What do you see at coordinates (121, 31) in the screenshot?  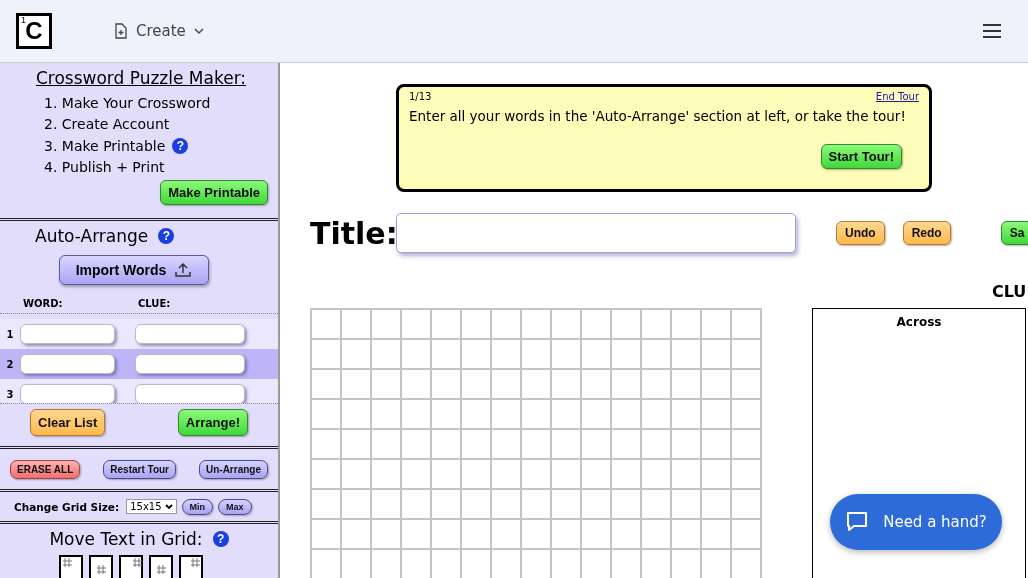 I see `document-plus-icon` at bounding box center [121, 31].